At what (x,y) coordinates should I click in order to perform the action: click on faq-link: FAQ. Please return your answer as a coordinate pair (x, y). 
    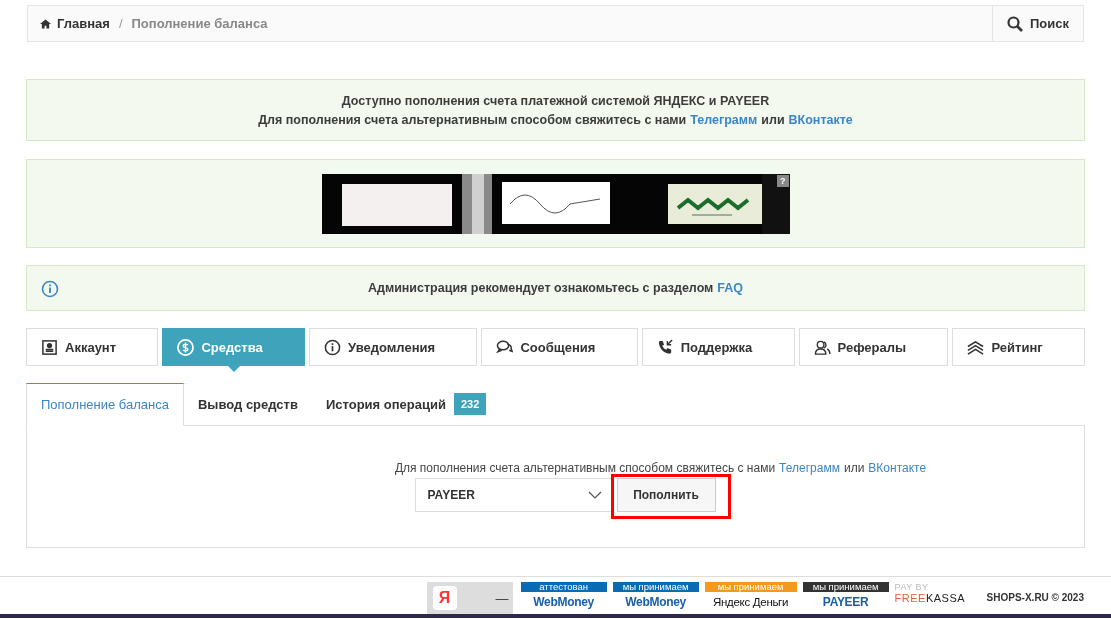
    Looking at the image, I should click on (730, 288).